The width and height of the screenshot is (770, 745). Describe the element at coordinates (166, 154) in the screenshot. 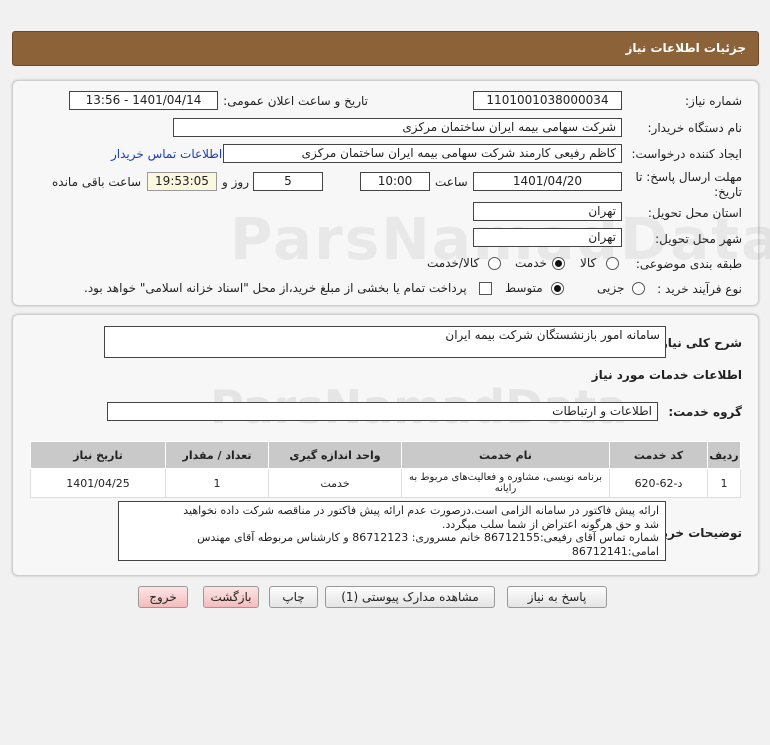

I see `contact-buyer-link: اطلاعات تماس خریدار` at that location.